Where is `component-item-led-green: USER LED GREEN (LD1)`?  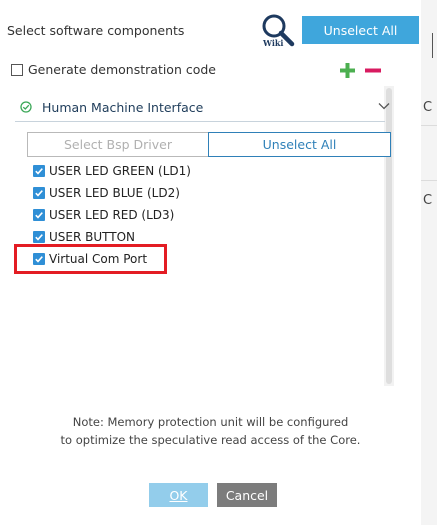
component-item-led-green: USER LED GREEN (LD1) is located at coordinates (112, 171).